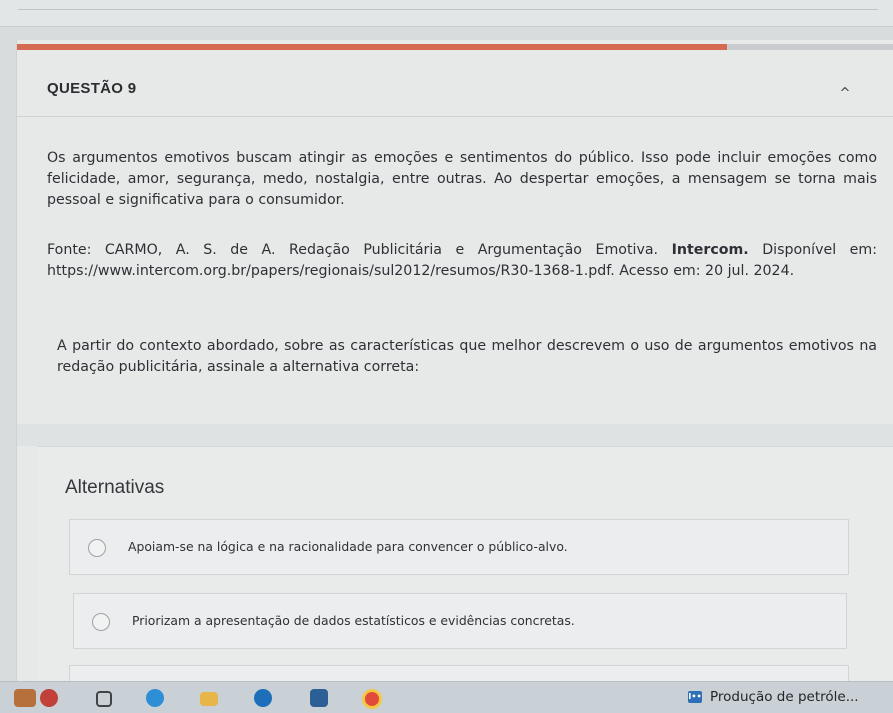 This screenshot has width=893, height=713. What do you see at coordinates (319, 698) in the screenshot?
I see `store-icon` at bounding box center [319, 698].